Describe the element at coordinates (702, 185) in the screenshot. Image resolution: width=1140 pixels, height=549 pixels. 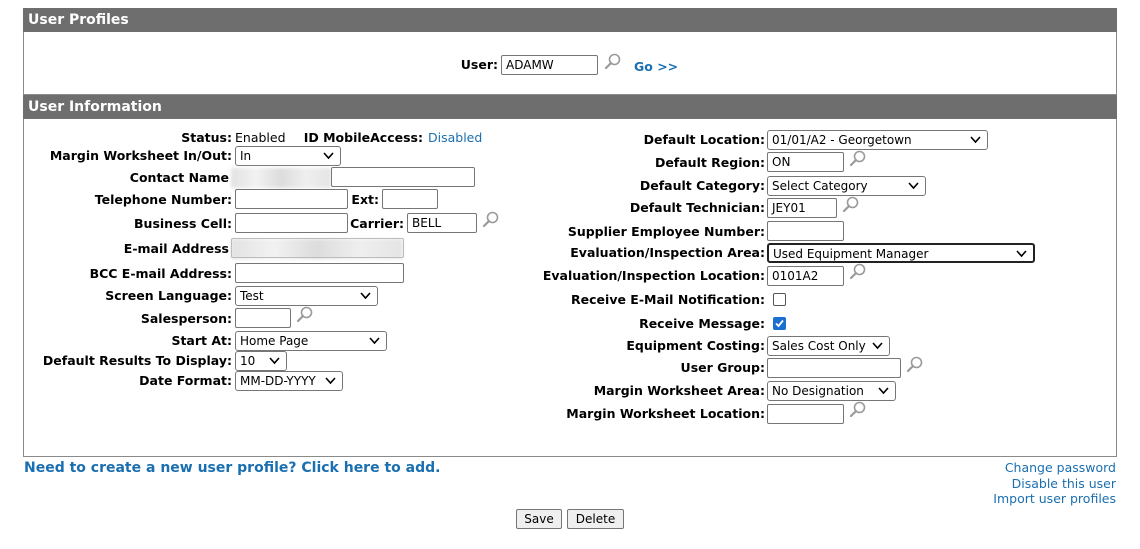
I see `default-category-label: Default Category:` at that location.